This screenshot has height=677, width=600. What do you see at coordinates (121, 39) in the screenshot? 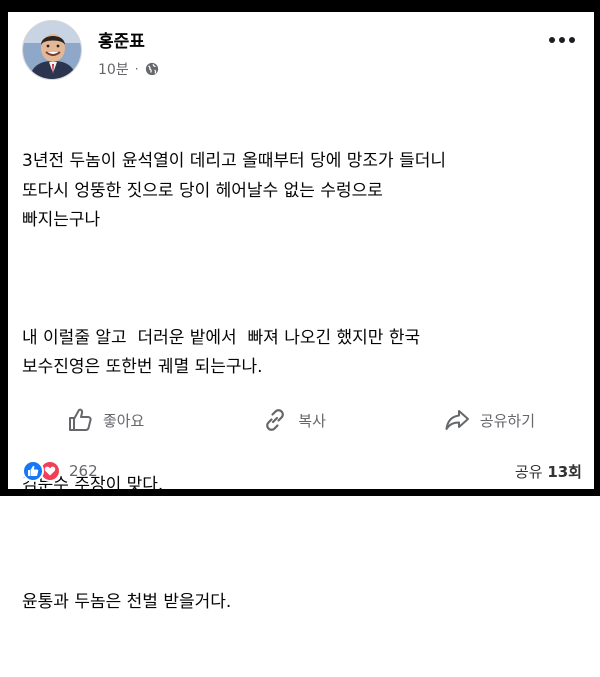
I see `author-name: 홍준표` at bounding box center [121, 39].